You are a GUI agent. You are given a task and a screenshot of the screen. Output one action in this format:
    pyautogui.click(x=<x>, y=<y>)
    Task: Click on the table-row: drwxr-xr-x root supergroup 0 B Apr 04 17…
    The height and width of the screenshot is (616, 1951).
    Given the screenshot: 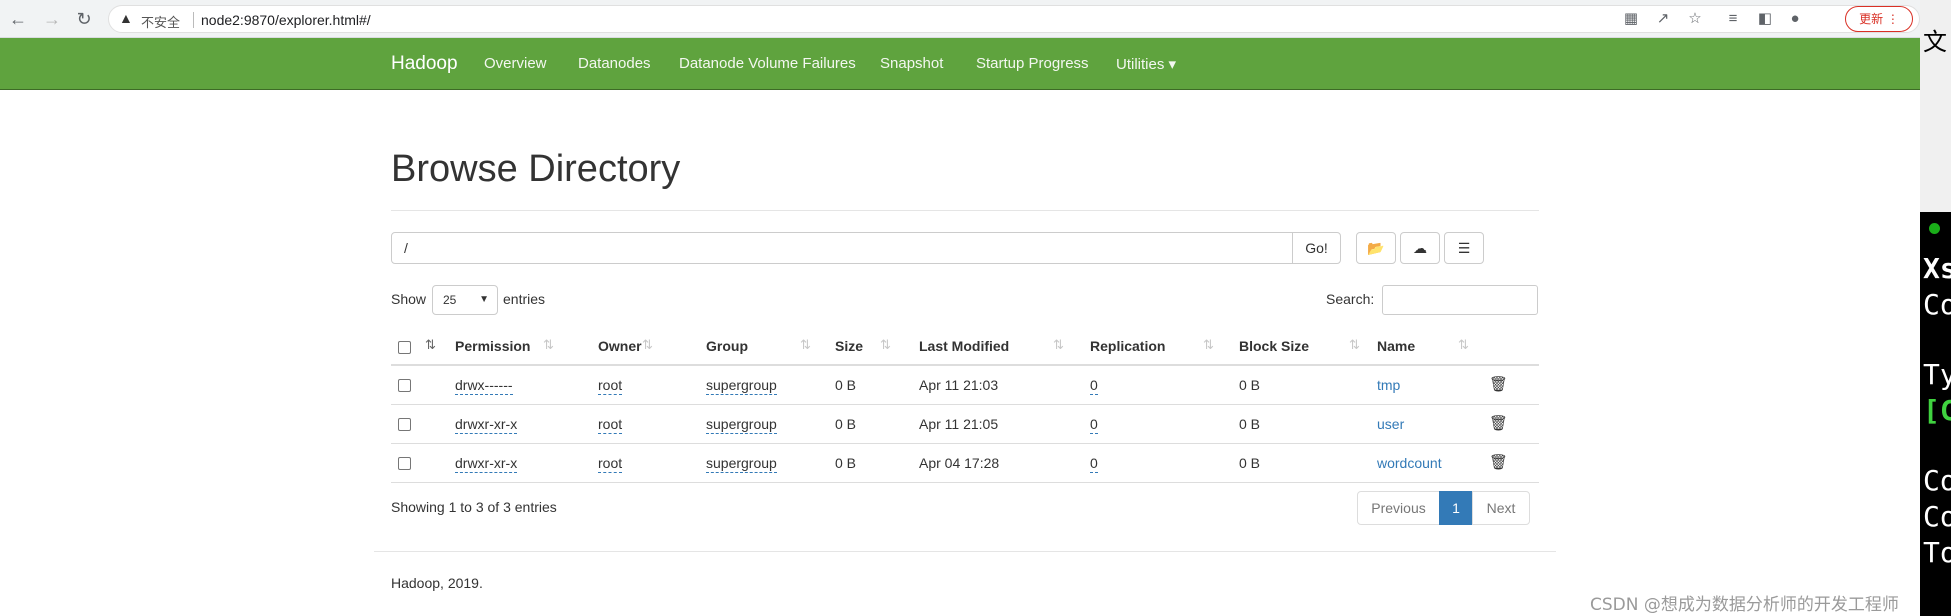 What is the action you would take?
    pyautogui.click(x=965, y=463)
    